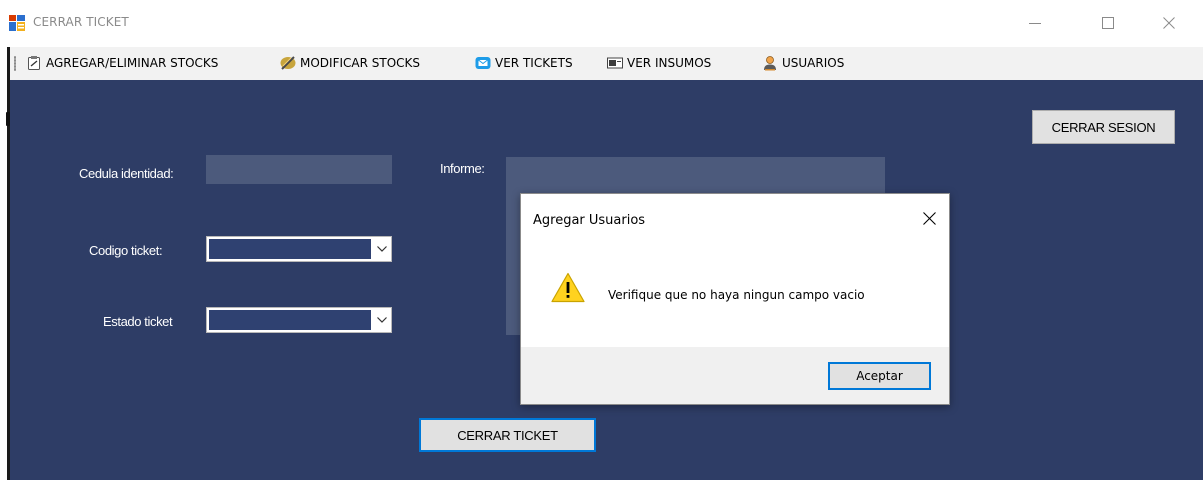  What do you see at coordinates (615, 63) in the screenshot?
I see `card-icon` at bounding box center [615, 63].